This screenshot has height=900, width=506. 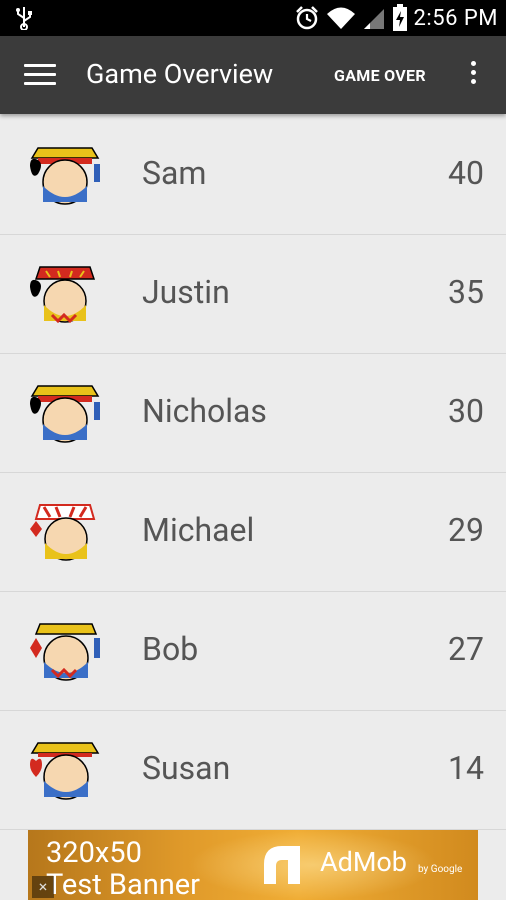 I want to click on page-title: Game Overview, so click(x=180, y=74).